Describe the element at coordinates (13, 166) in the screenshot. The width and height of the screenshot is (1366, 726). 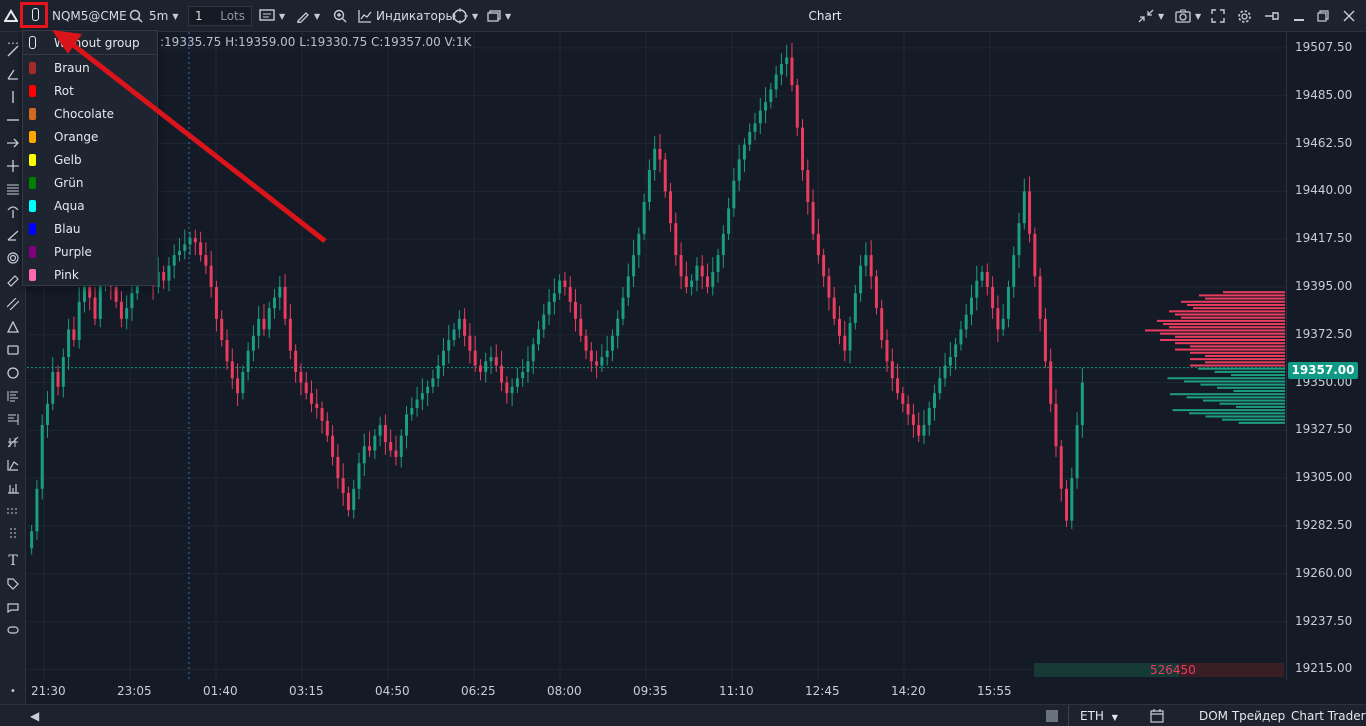
I see `cross-line-icon` at that location.